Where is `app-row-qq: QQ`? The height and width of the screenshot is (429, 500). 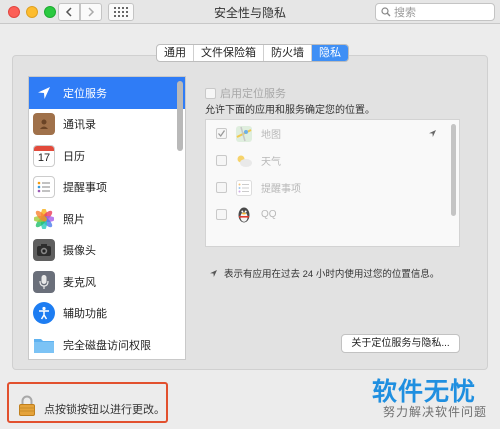
app-row-qq: QQ is located at coordinates (332, 214).